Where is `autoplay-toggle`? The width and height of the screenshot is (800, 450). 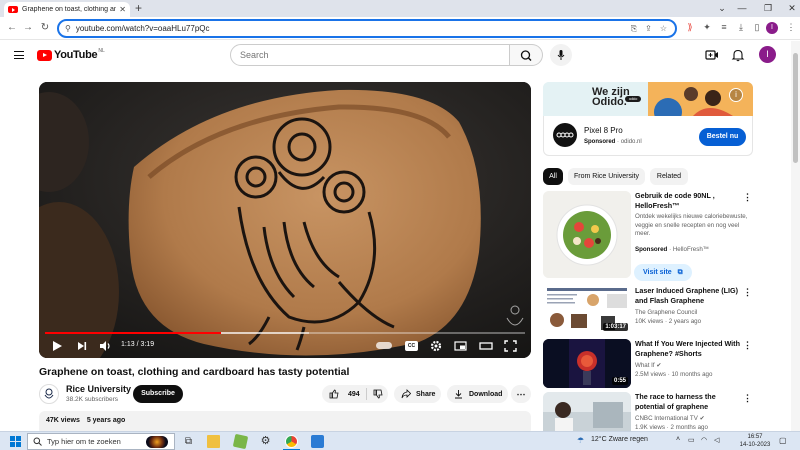 autoplay-toggle is located at coordinates (384, 345).